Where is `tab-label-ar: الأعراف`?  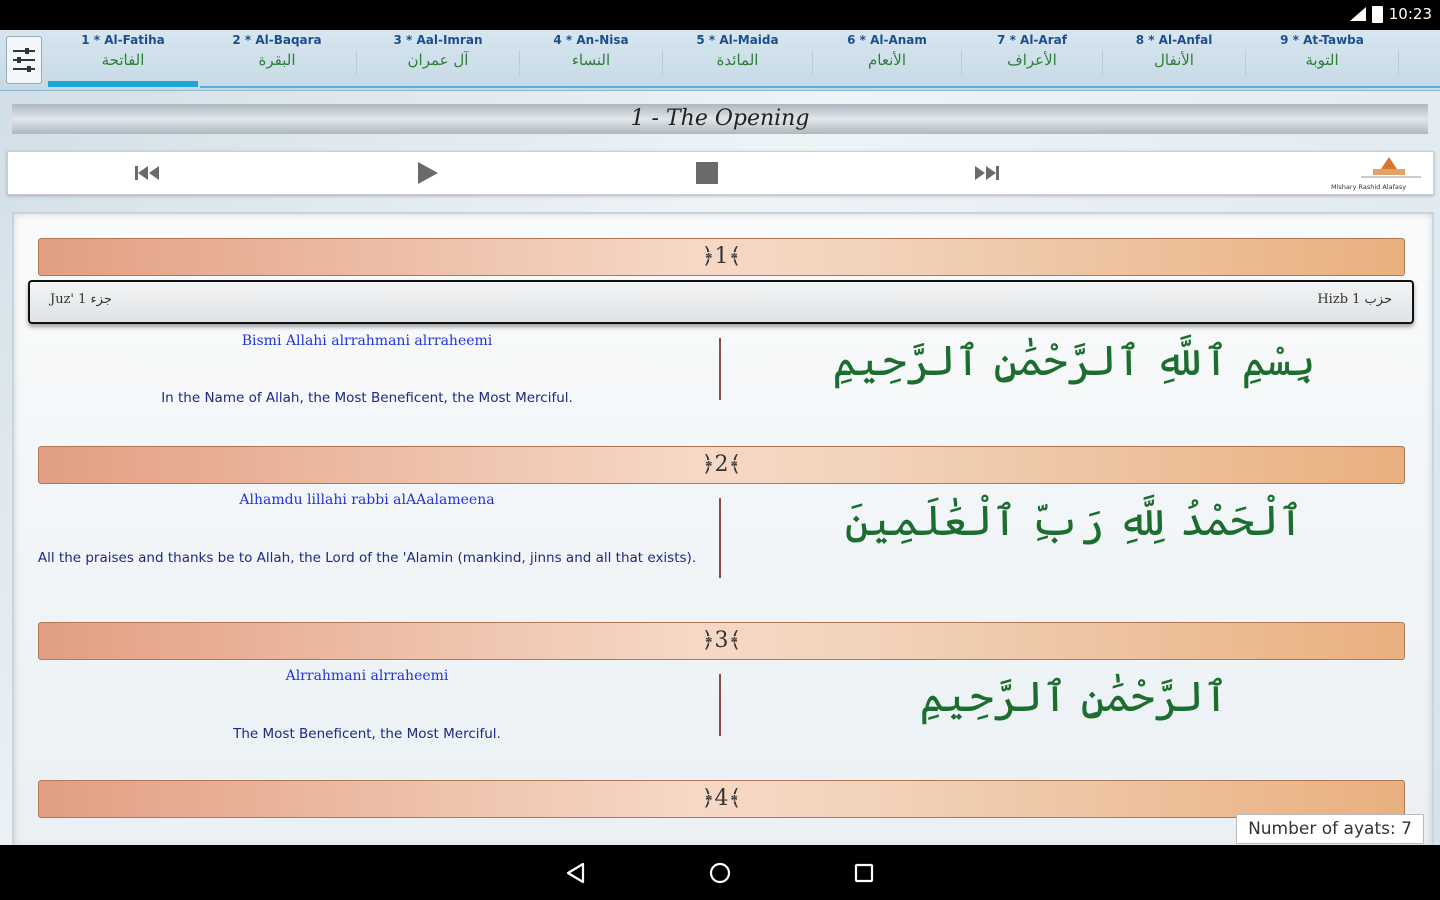 tab-label-ar: الأعراف is located at coordinates (1032, 60).